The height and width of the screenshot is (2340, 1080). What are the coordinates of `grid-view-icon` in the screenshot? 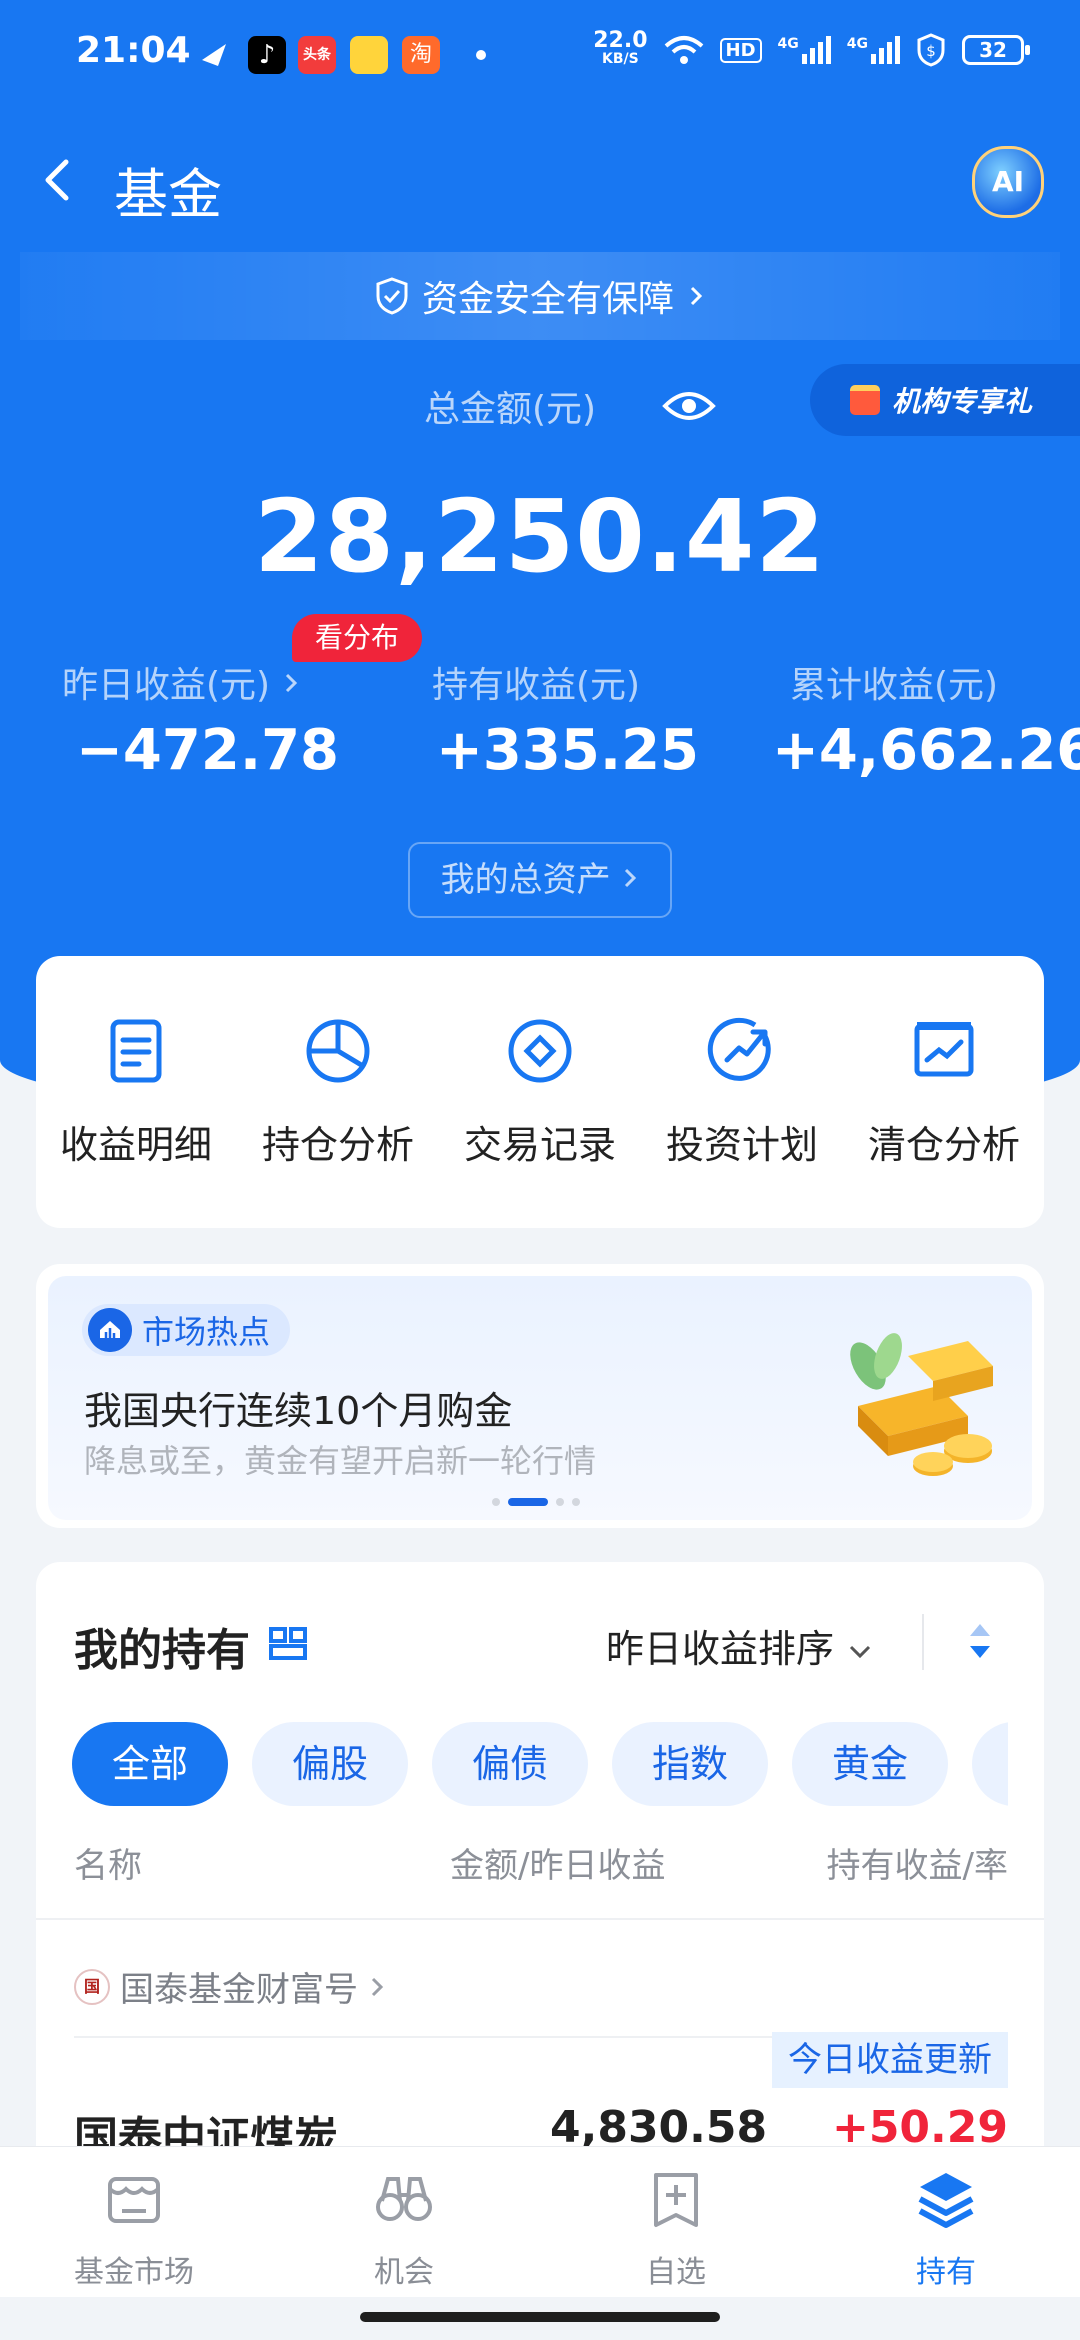 It's located at (288, 1644).